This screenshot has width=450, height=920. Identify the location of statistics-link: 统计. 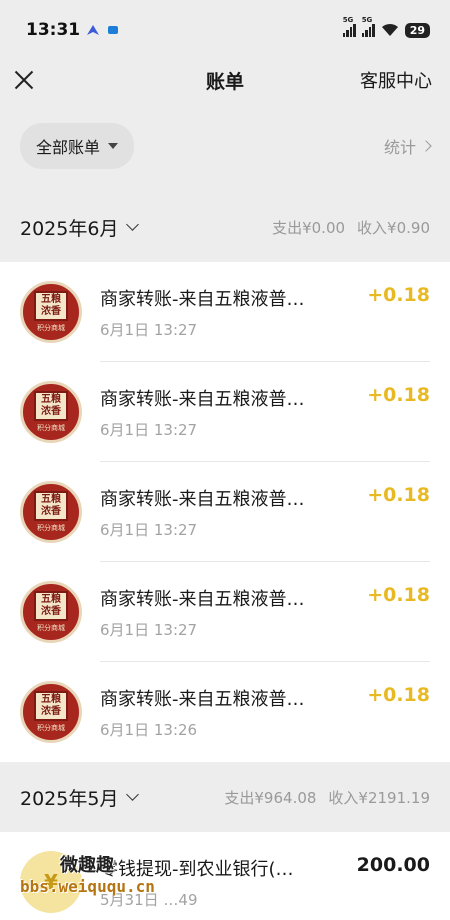
(407, 146).